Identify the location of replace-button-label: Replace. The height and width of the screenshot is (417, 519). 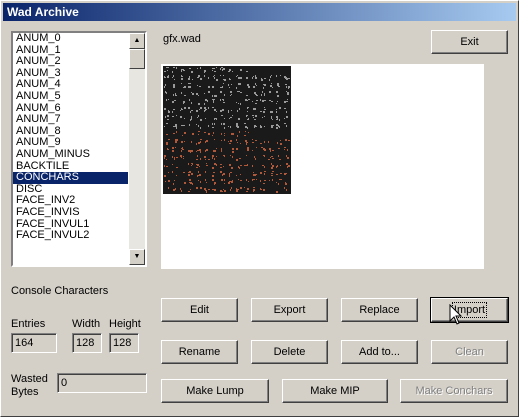
(379, 310).